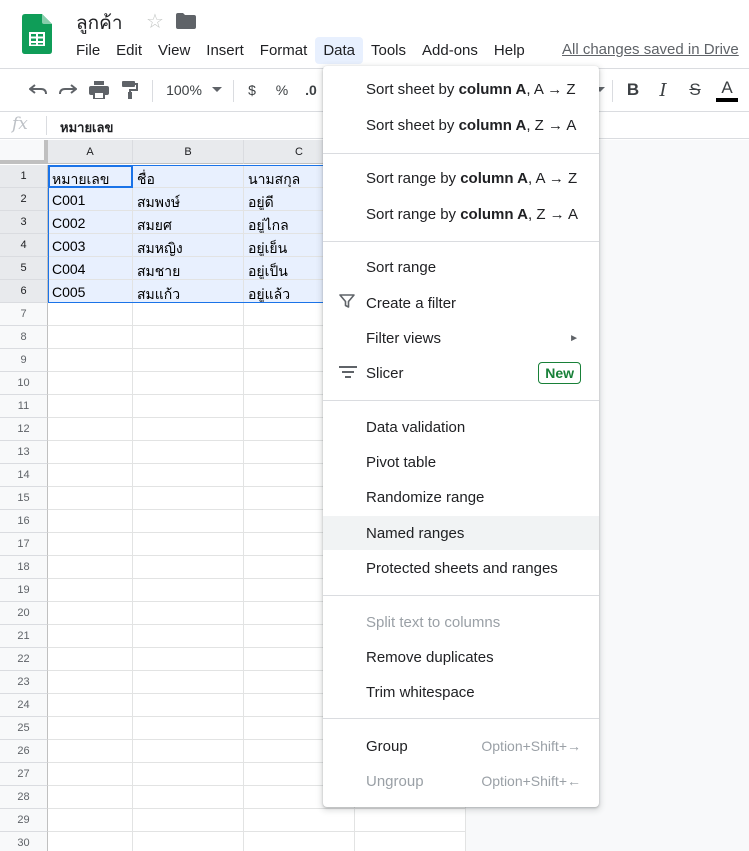 The image size is (749, 851). What do you see at coordinates (90, 199) in the screenshot?
I see `cell-a2: C001` at bounding box center [90, 199].